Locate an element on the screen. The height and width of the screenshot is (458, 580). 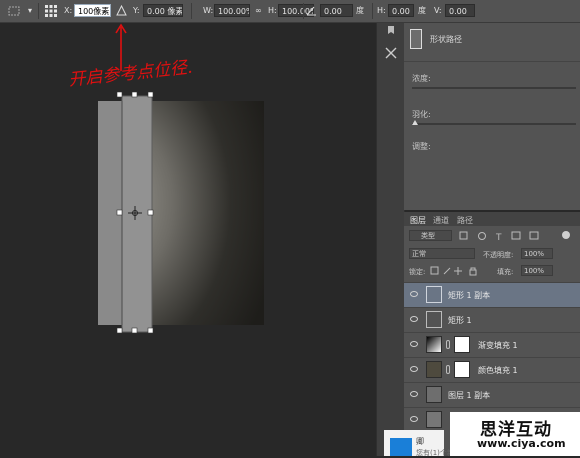
blend-mode-select: 正常 is located at coordinates (442, 253).